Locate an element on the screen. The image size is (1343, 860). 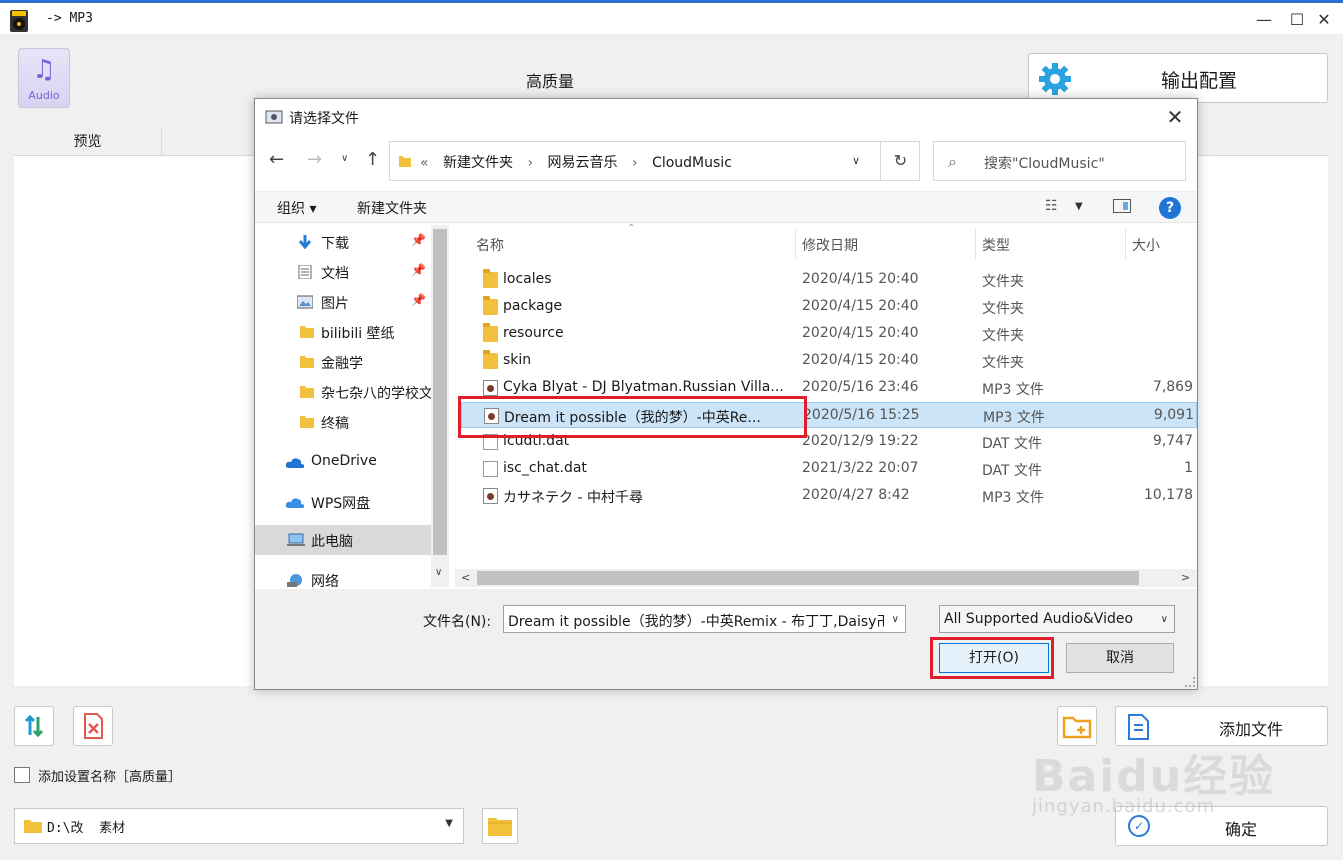
nav-item-school: 杂七杂八的学校文 is located at coordinates (343, 392).